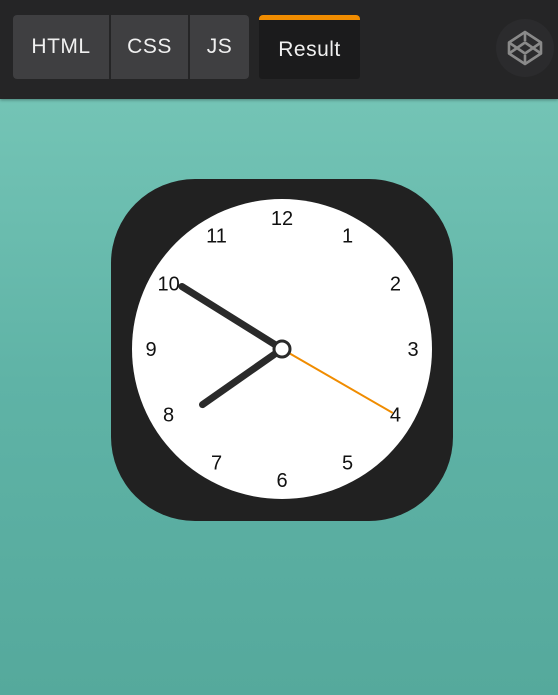  I want to click on clock-number-12: 12, so click(282, 219).